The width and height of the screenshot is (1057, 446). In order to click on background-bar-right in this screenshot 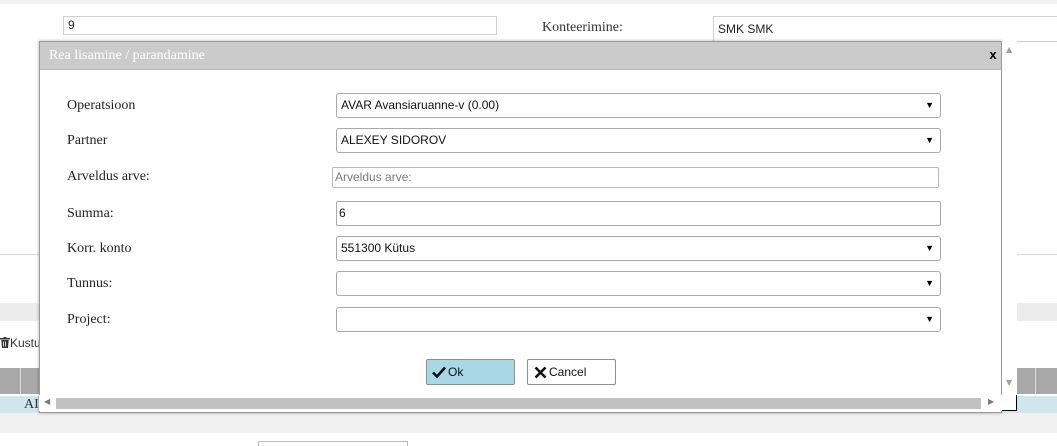, I will do `click(1037, 312)`.